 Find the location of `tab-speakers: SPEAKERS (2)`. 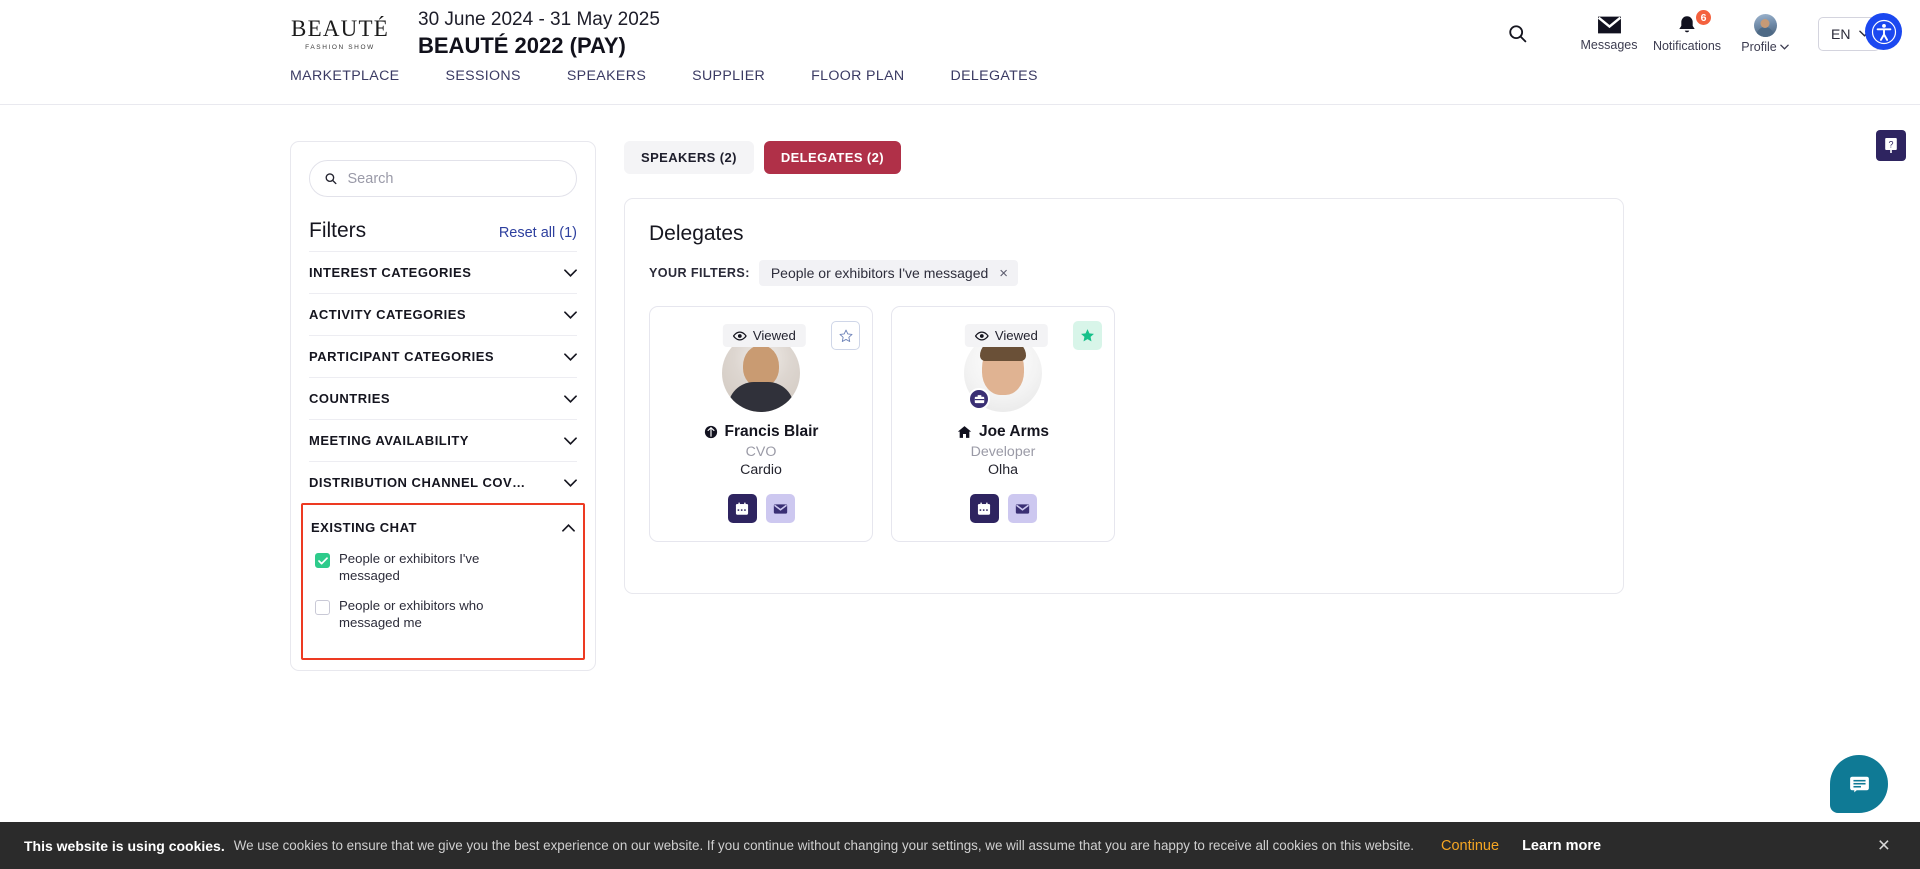

tab-speakers: SPEAKERS (2) is located at coordinates (689, 157).